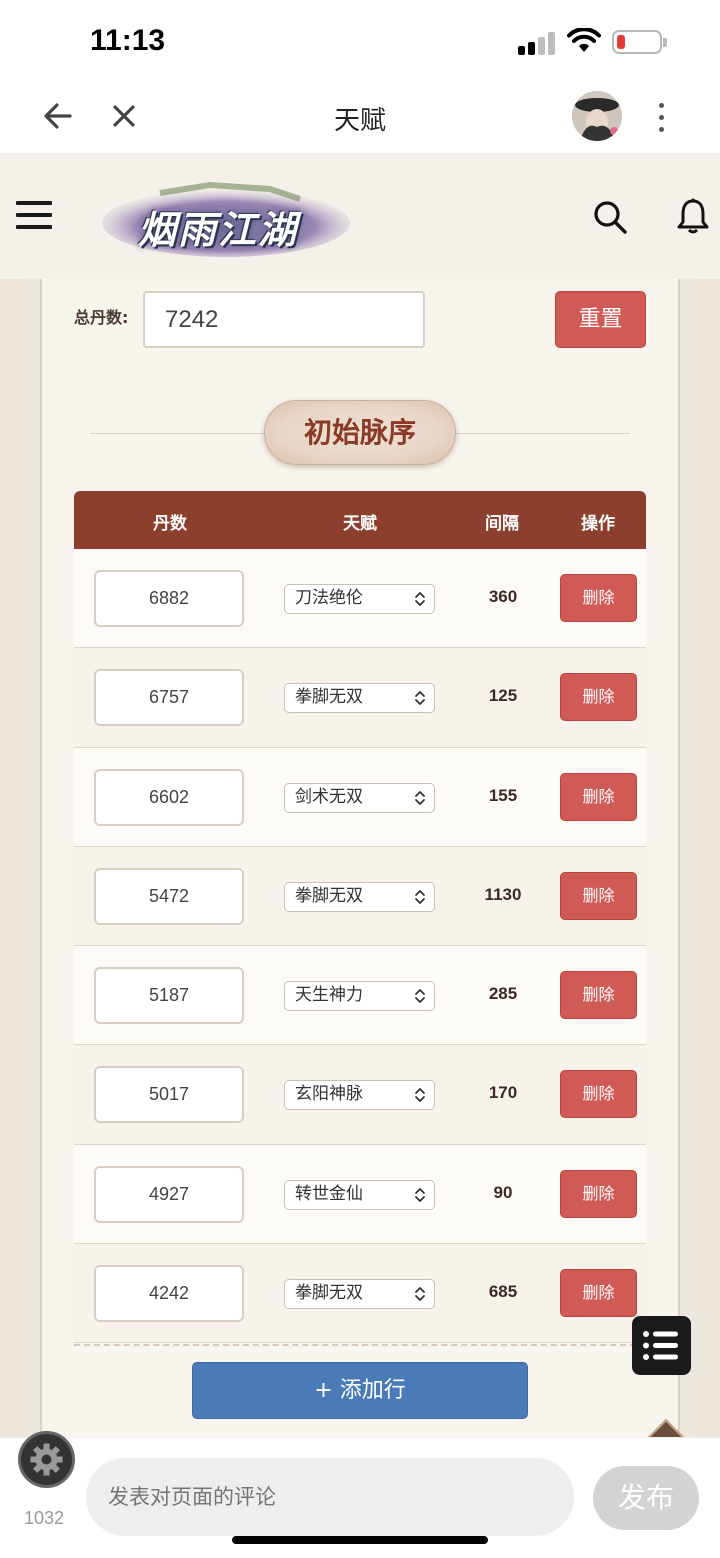  What do you see at coordinates (360, 1345) in the screenshot?
I see `table-footer-divider` at bounding box center [360, 1345].